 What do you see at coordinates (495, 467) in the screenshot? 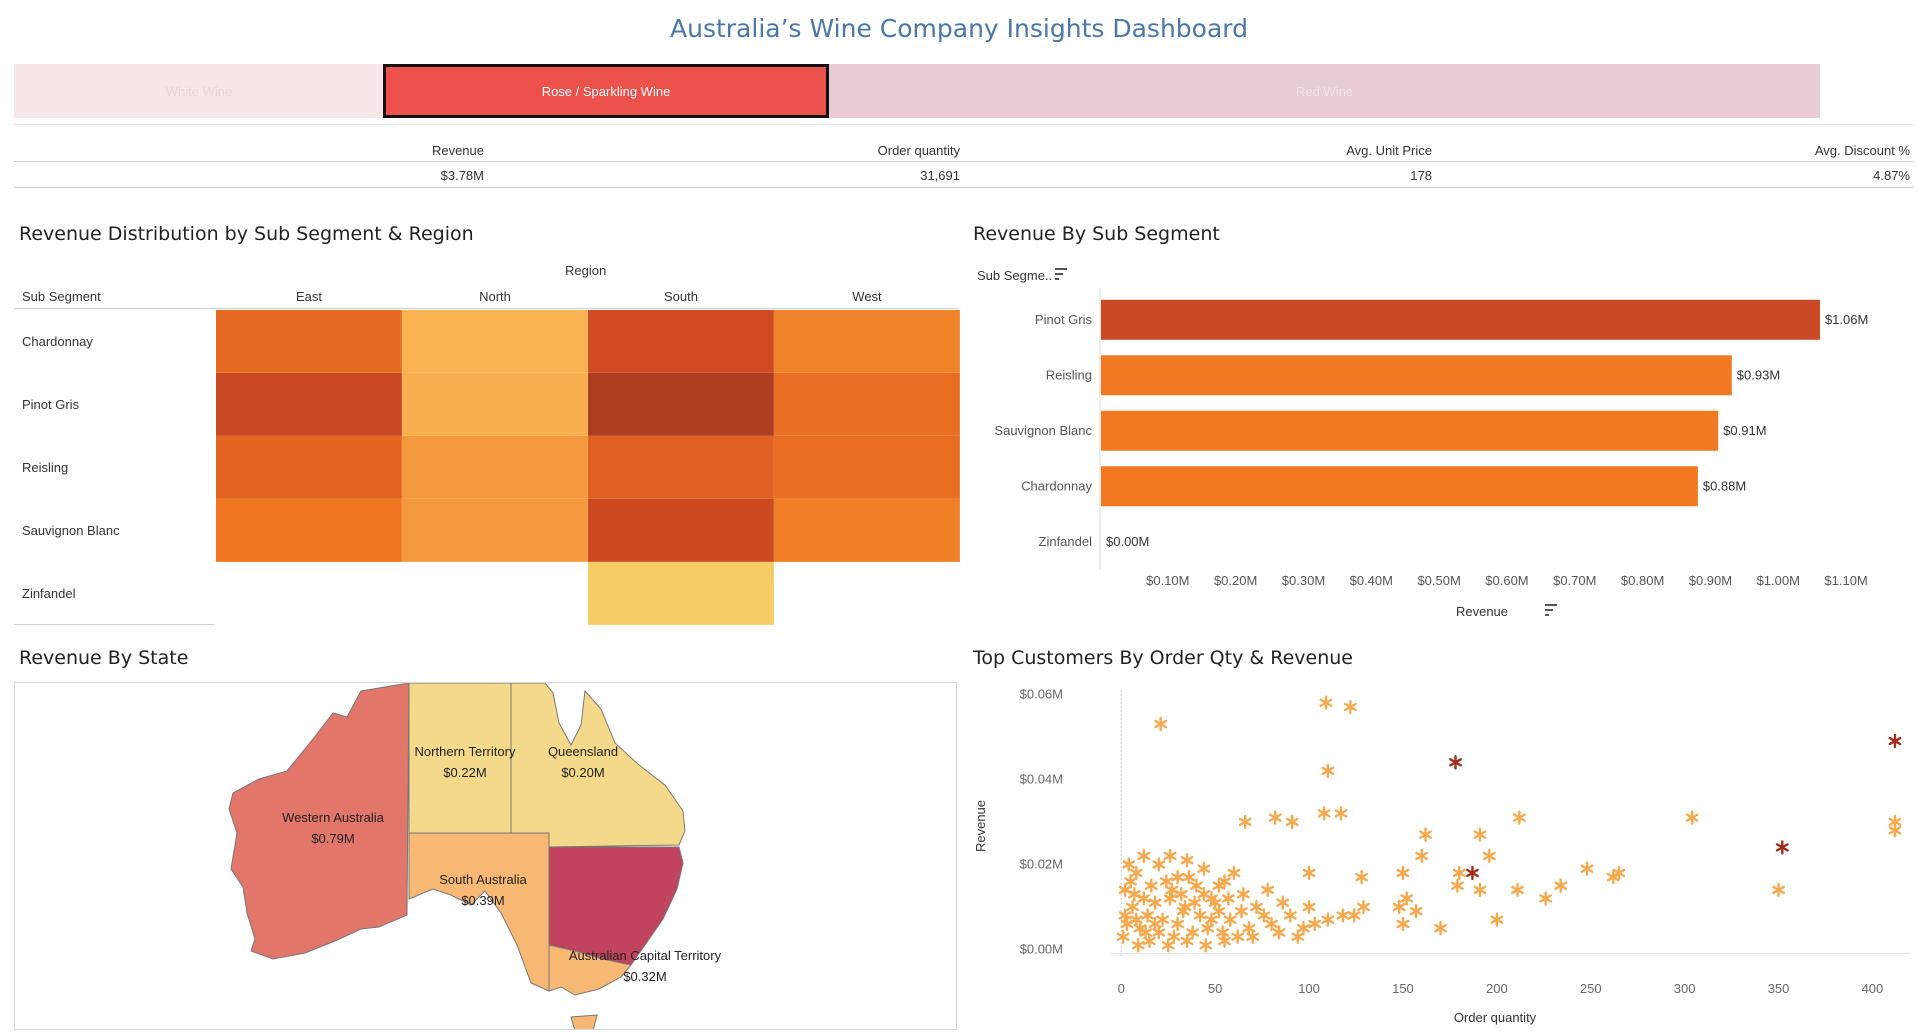
I see `heatmap-cell-reisling-north` at bounding box center [495, 467].